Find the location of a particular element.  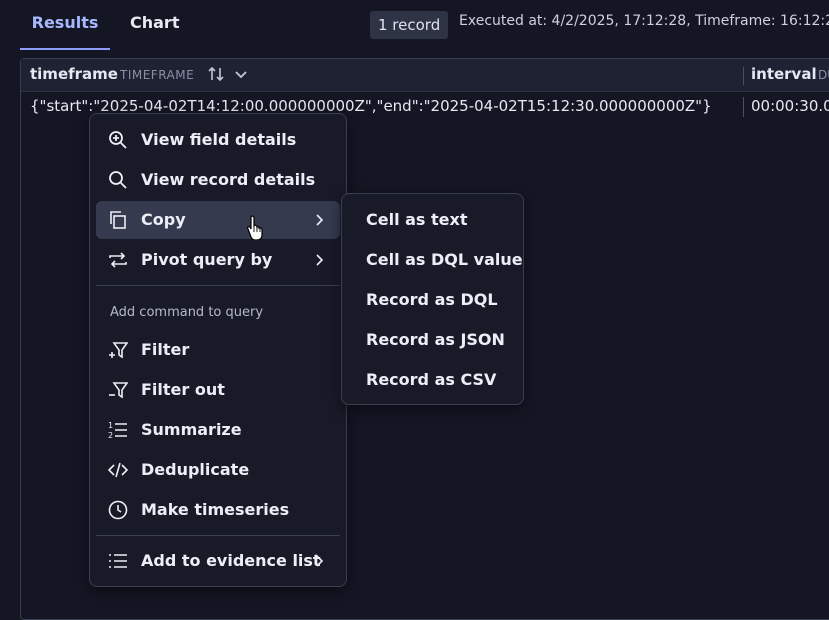

sort-icon is located at coordinates (216, 74).